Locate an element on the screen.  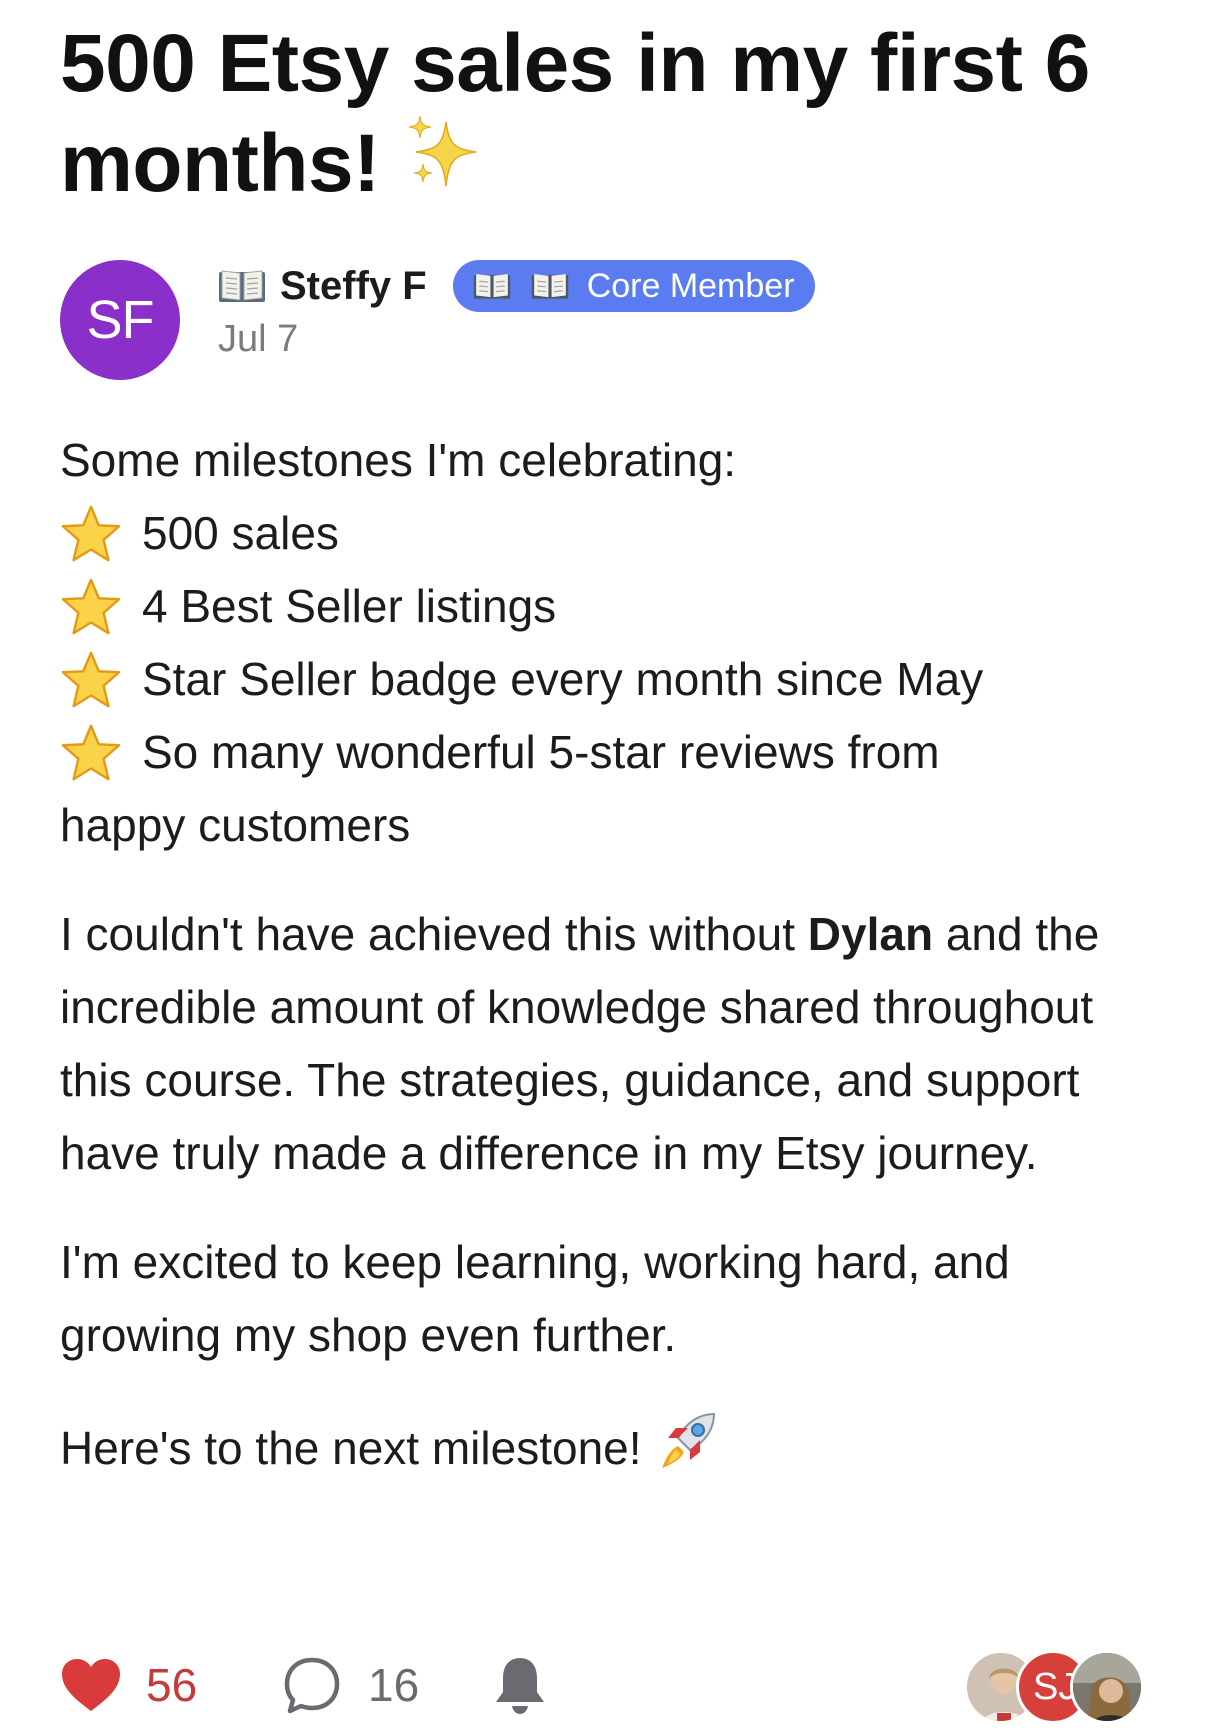
participant-avatars: SJ is located at coordinates (1054, 1687).